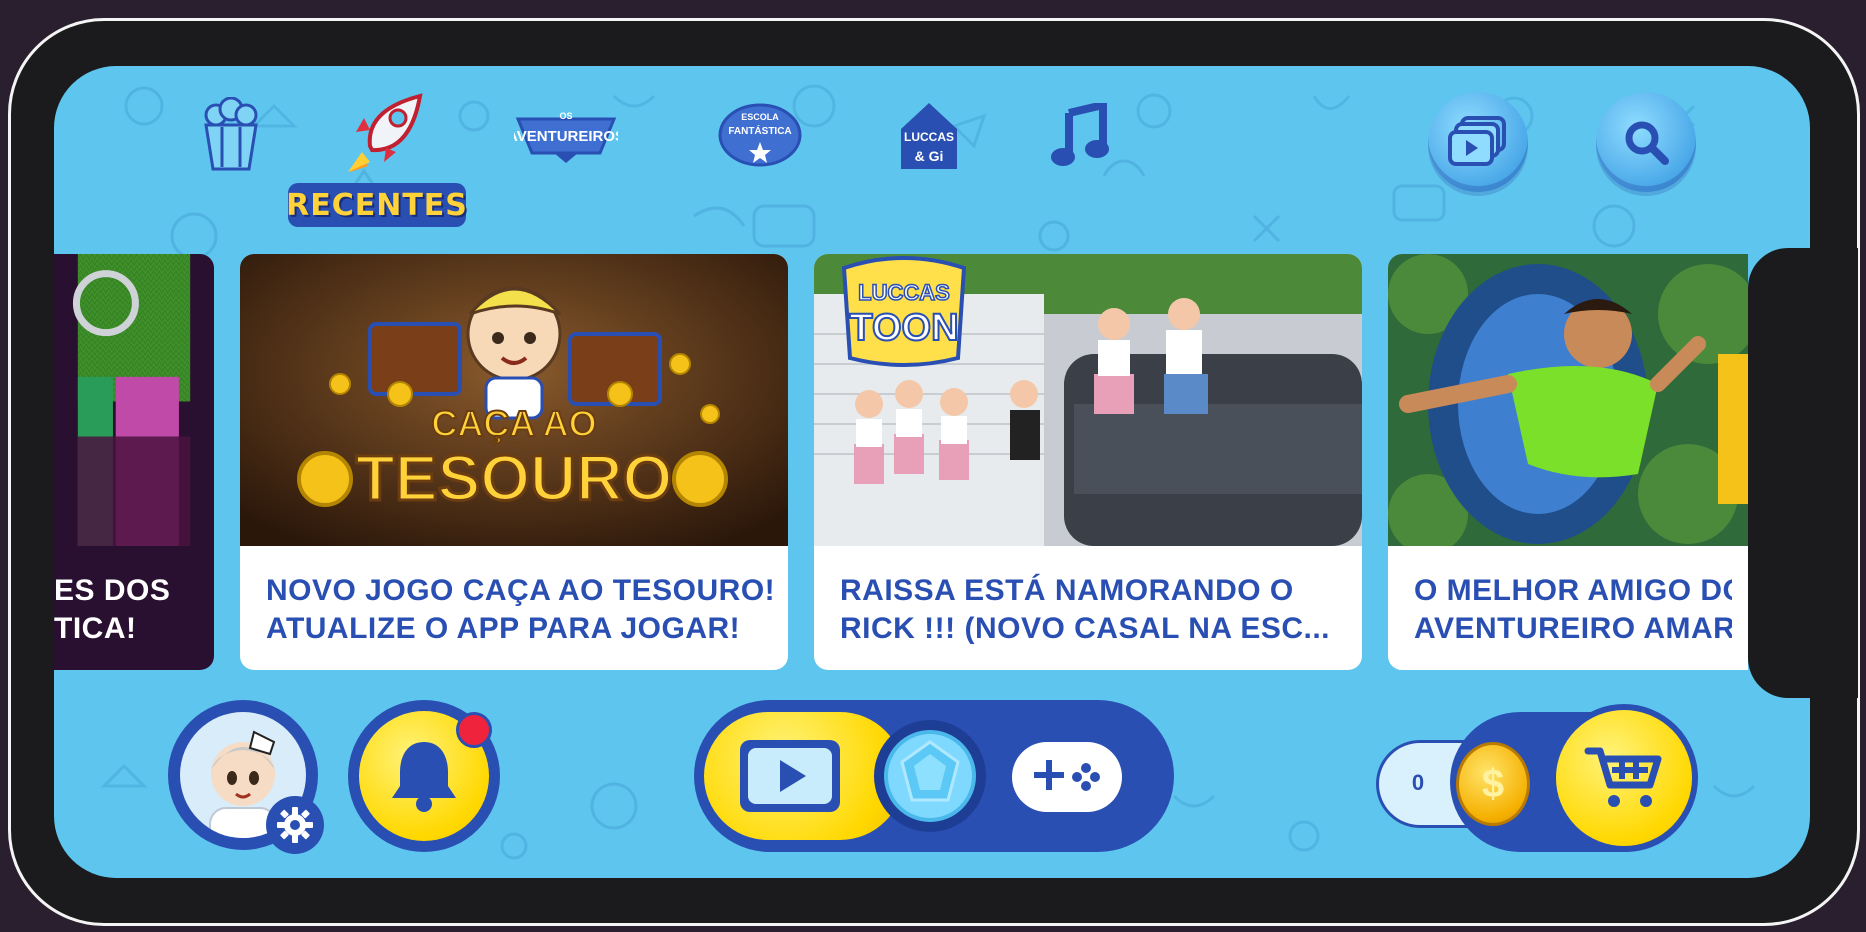 The width and height of the screenshot is (1866, 932). I want to click on gear-icon, so click(295, 825).